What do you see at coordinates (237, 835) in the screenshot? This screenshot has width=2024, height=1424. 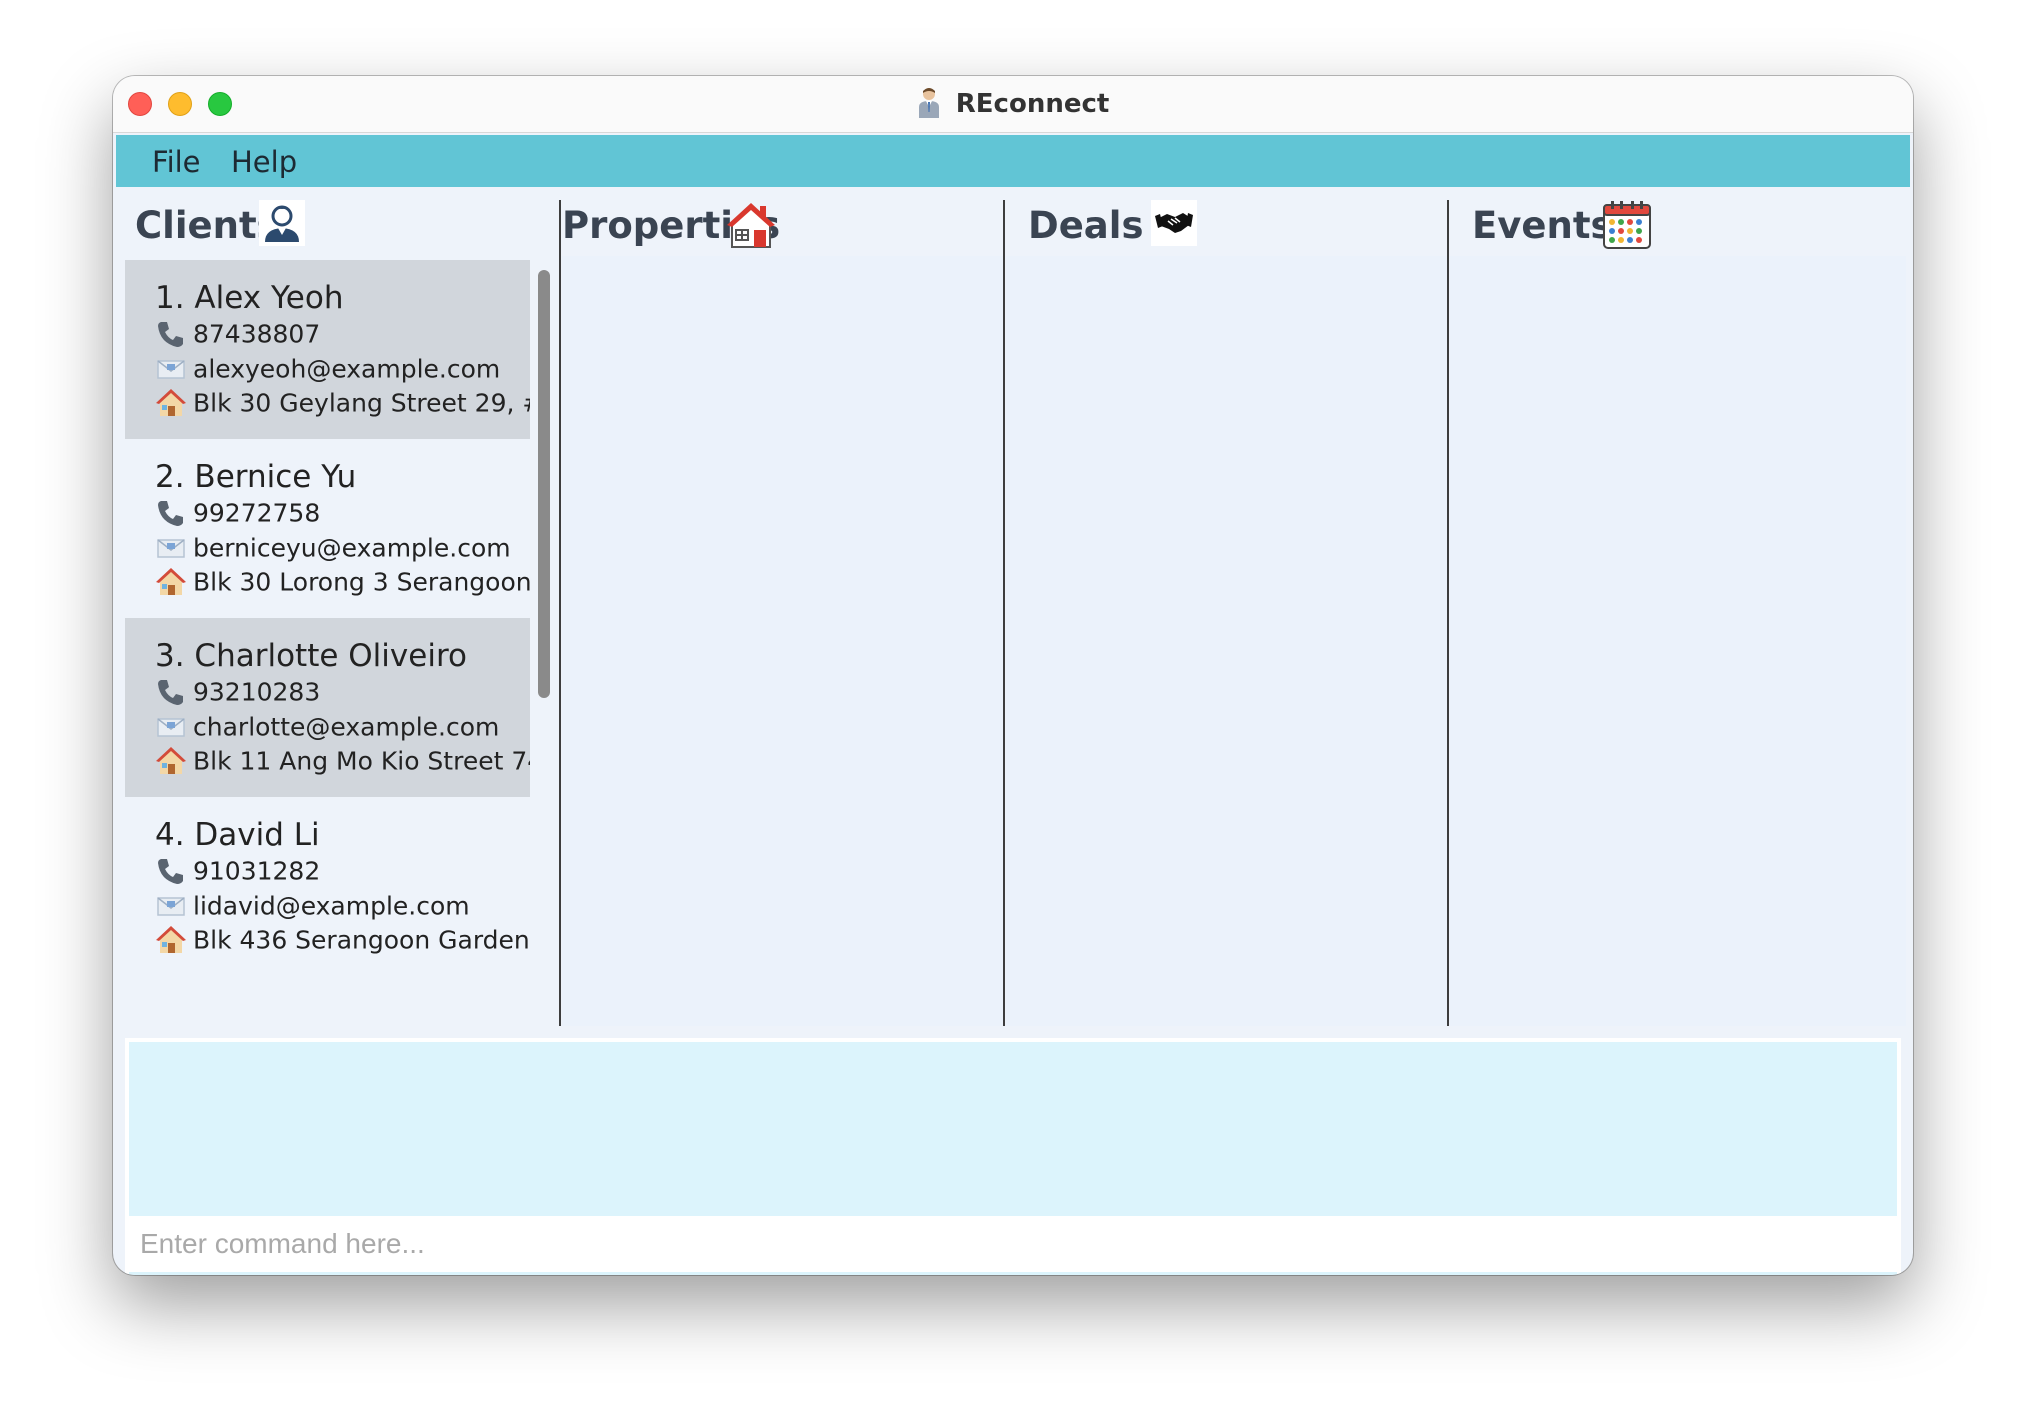 I see `client-name: 4. David Li` at bounding box center [237, 835].